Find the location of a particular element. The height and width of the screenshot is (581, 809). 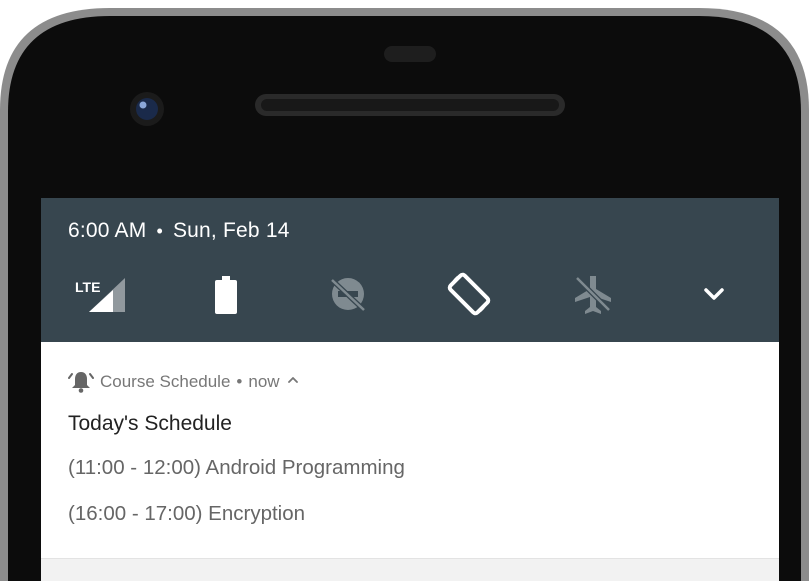

notification-shade-bottom is located at coordinates (410, 569).